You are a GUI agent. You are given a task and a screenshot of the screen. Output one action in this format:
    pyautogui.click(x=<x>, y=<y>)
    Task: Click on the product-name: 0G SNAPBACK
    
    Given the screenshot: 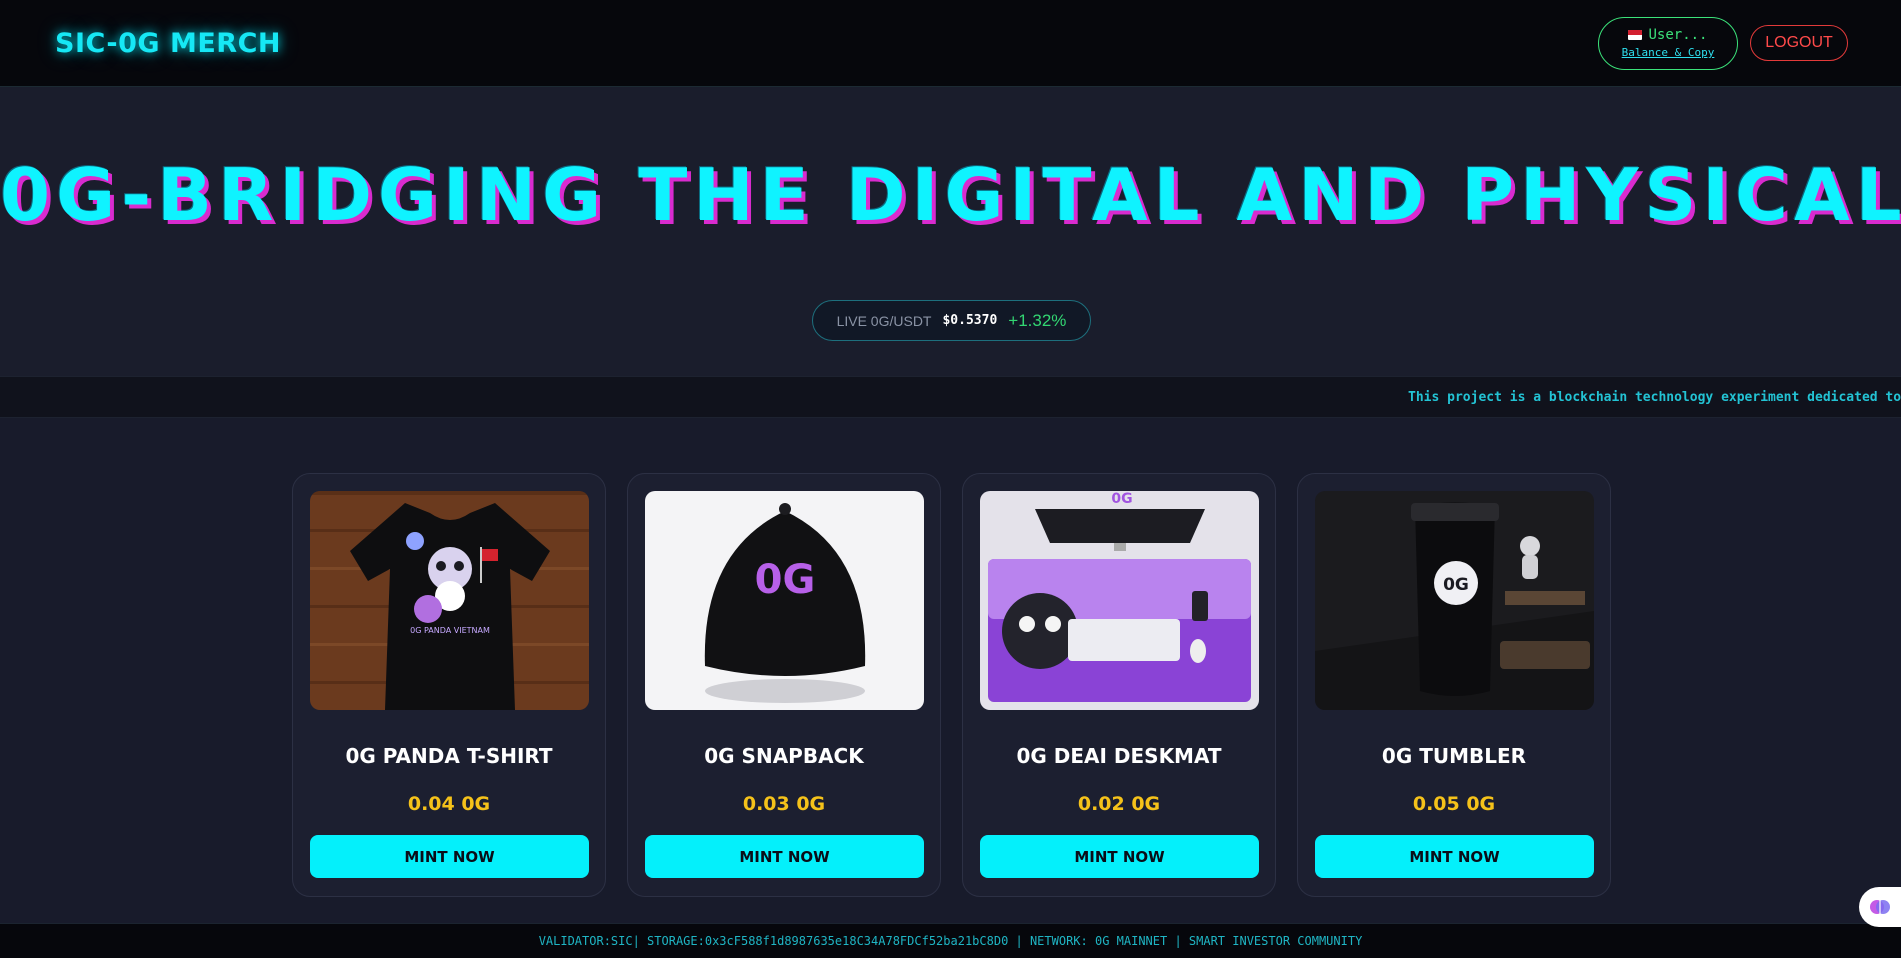 What is the action you would take?
    pyautogui.click(x=784, y=756)
    